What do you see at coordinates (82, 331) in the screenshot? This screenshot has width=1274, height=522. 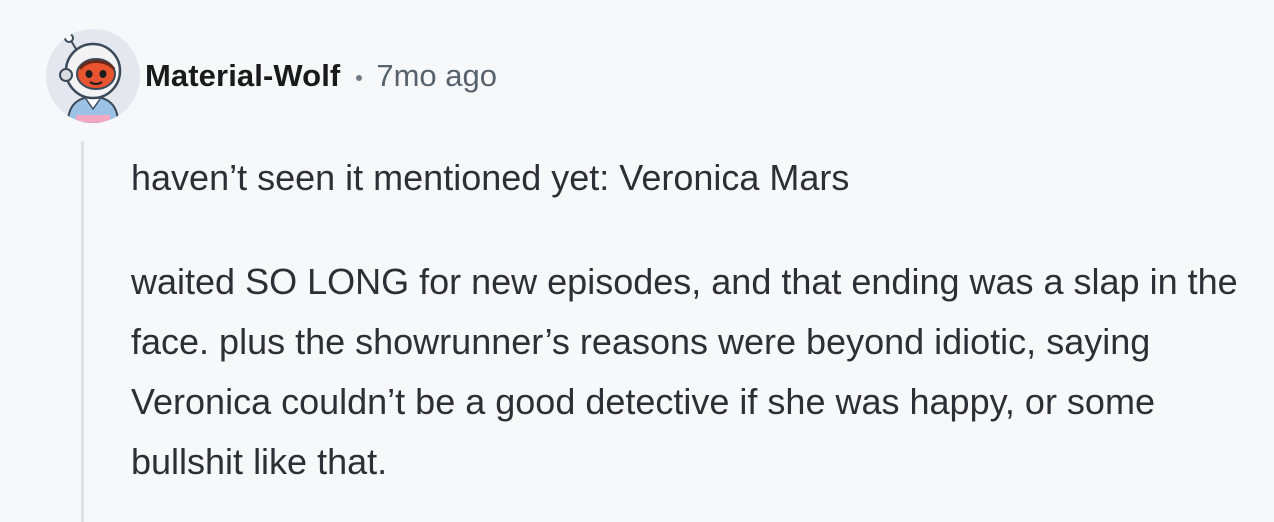 I see `thread-collapse-line` at bounding box center [82, 331].